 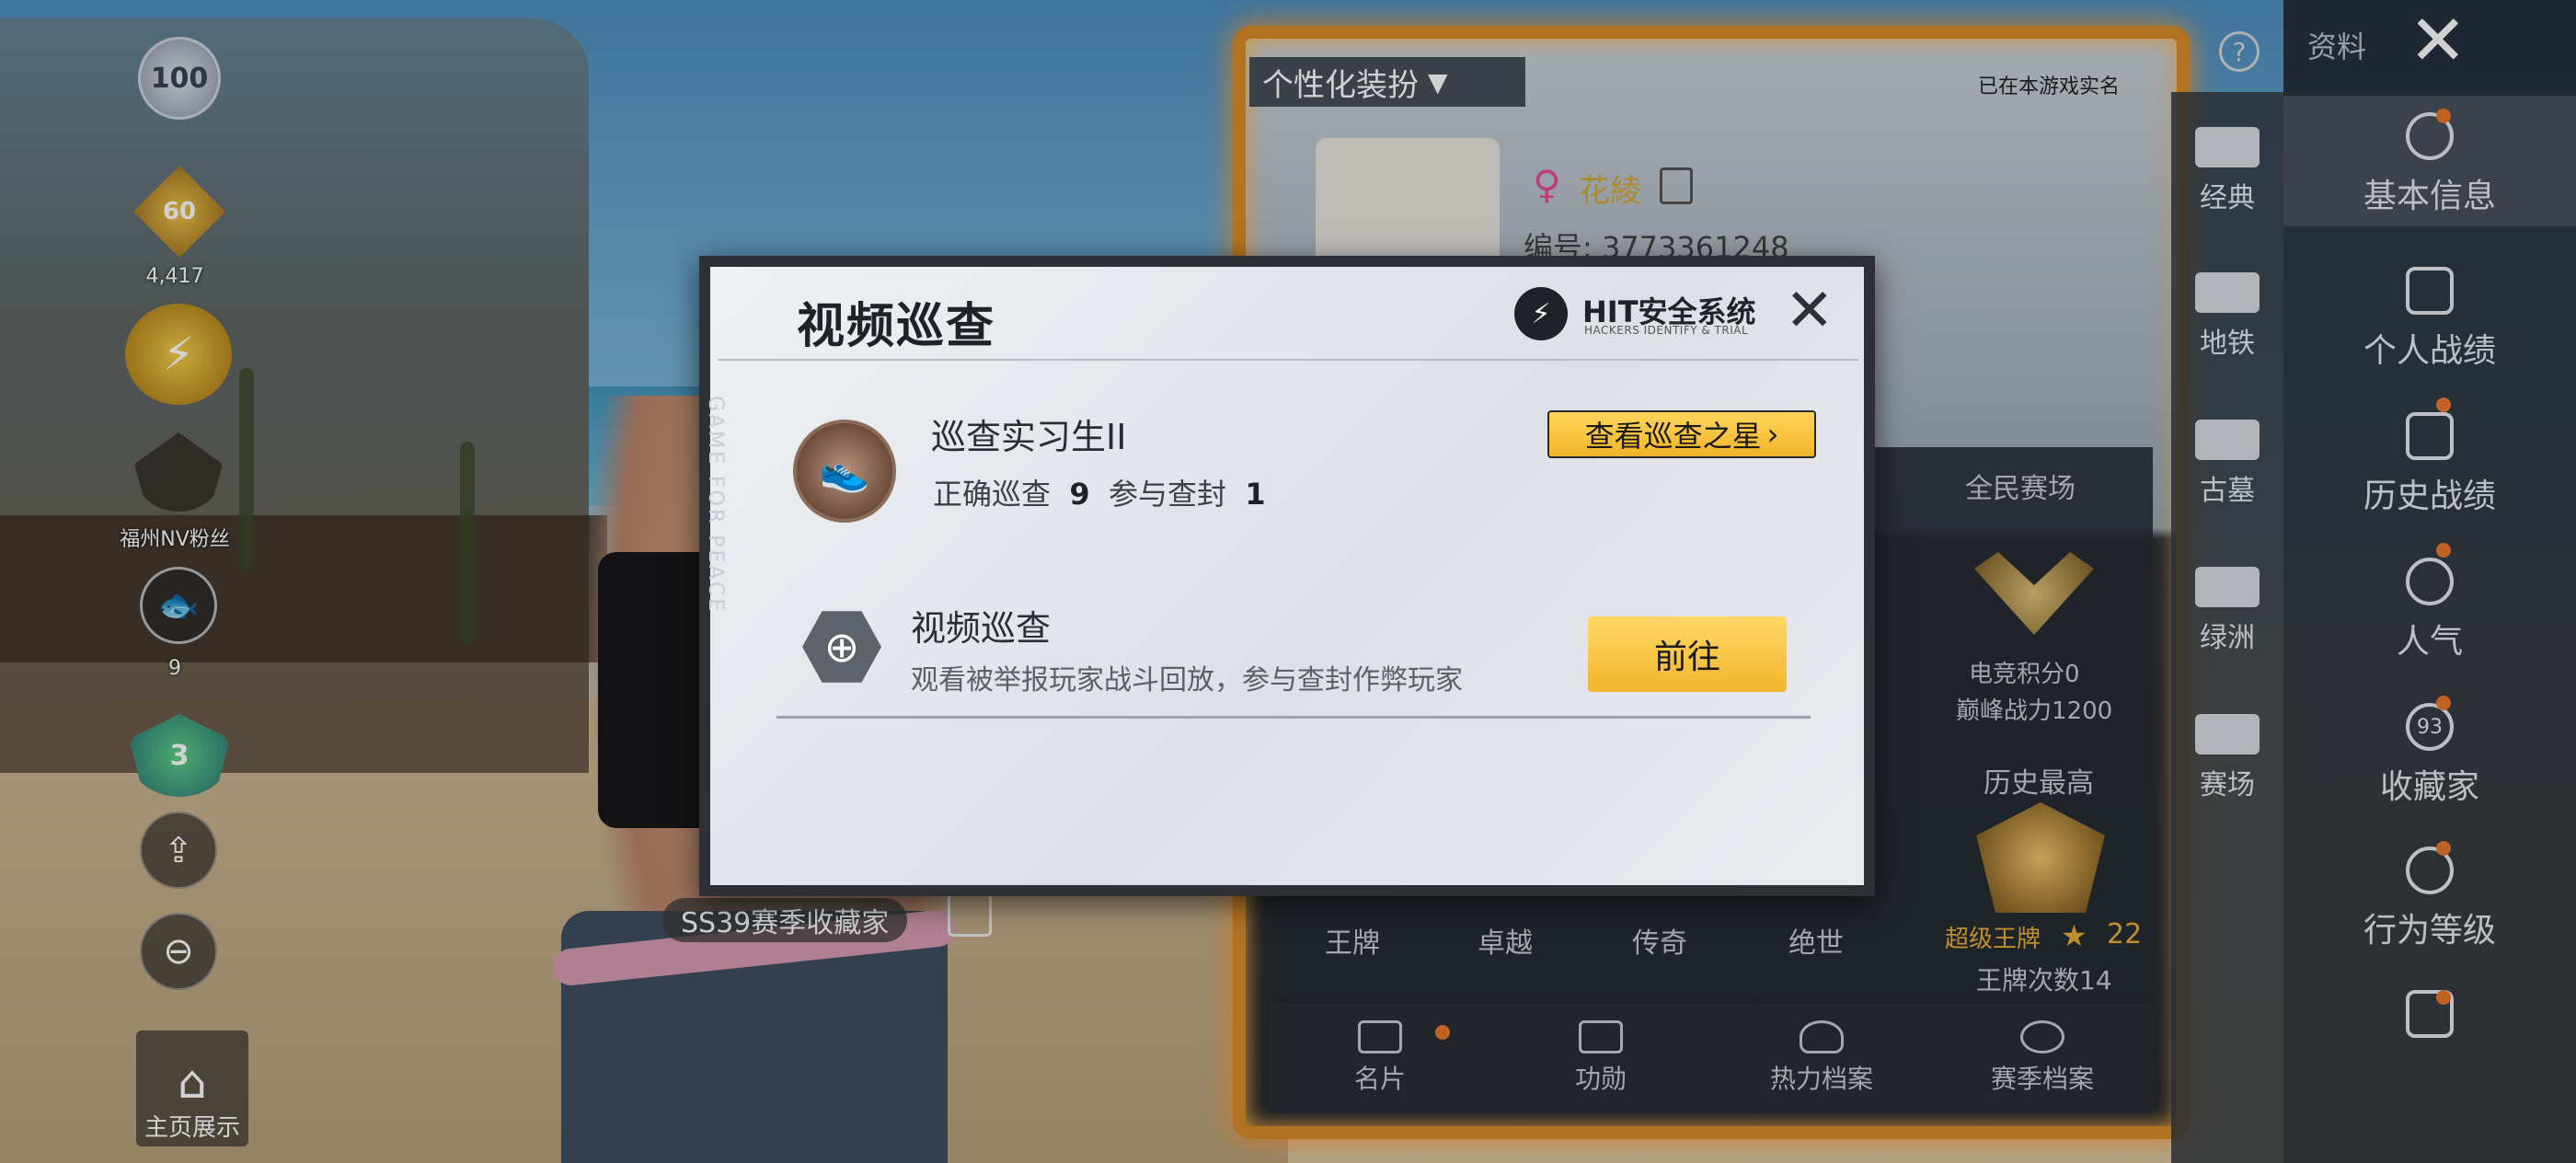 I want to click on modal-title: 视频巡查, so click(x=896, y=327).